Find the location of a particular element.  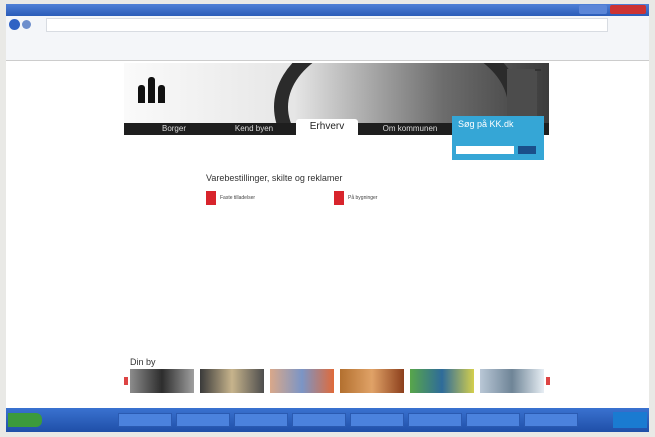

din-by-ribbon: Din by is located at coordinates (339, 382).